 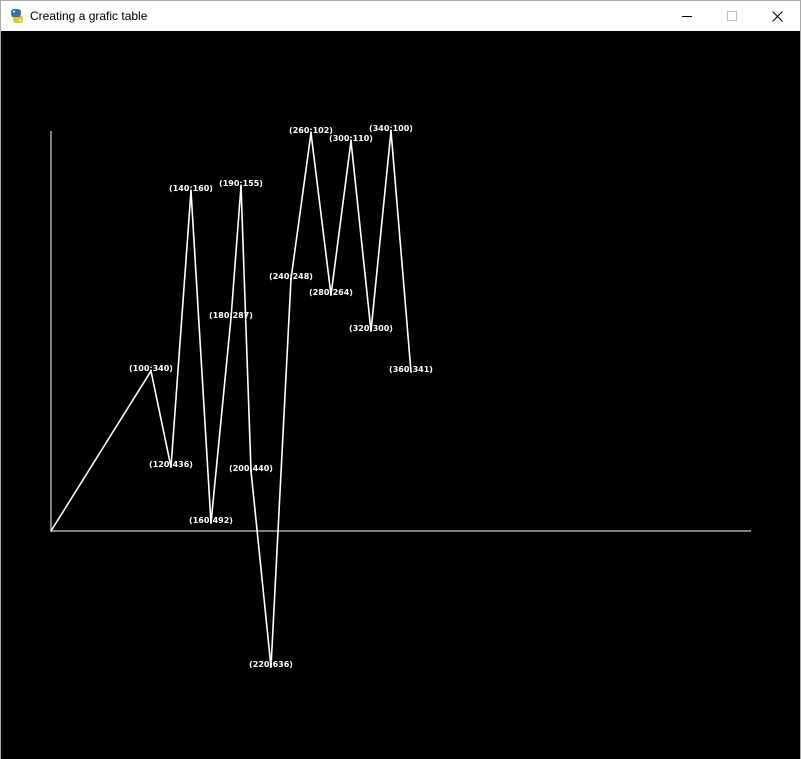 What do you see at coordinates (271, 664) in the screenshot?
I see `data-label: (220:636)` at bounding box center [271, 664].